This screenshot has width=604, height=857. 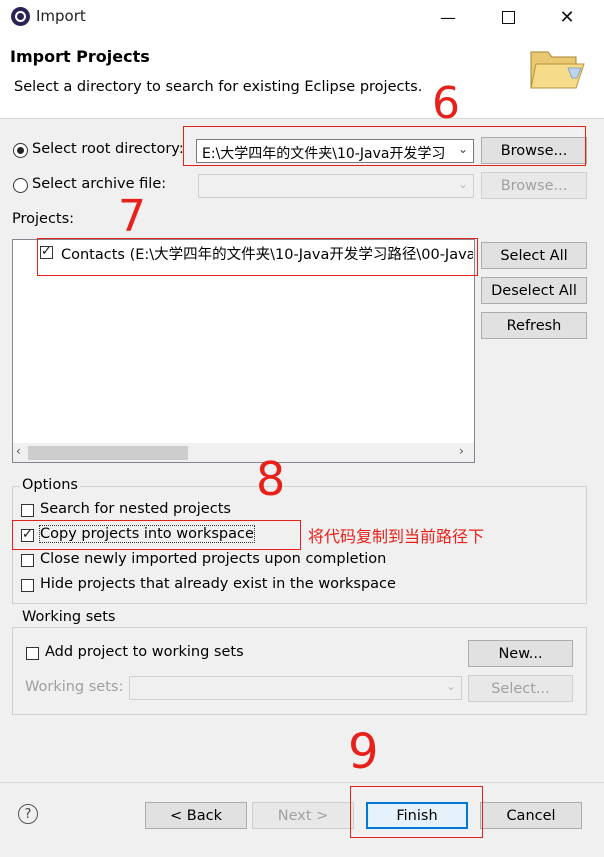 I want to click on eclipse-icon, so click(x=20, y=16).